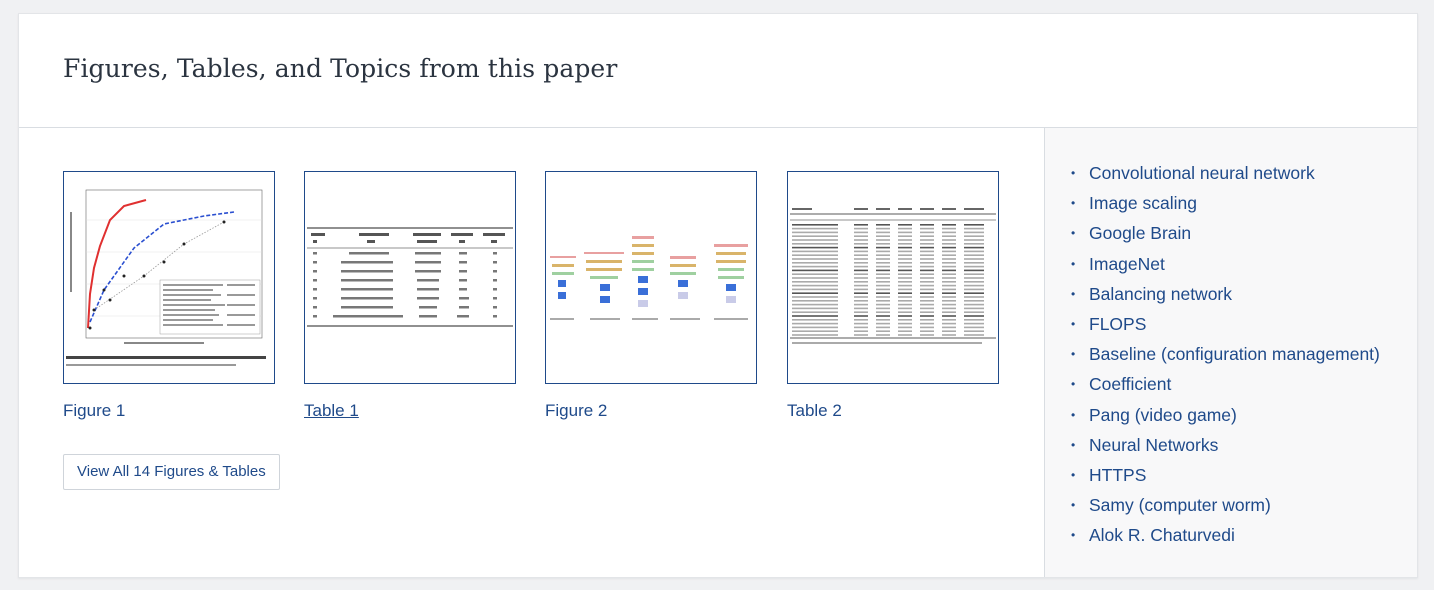 The image size is (1434, 590). I want to click on topic-item: • Image scaling, so click(1225, 203).